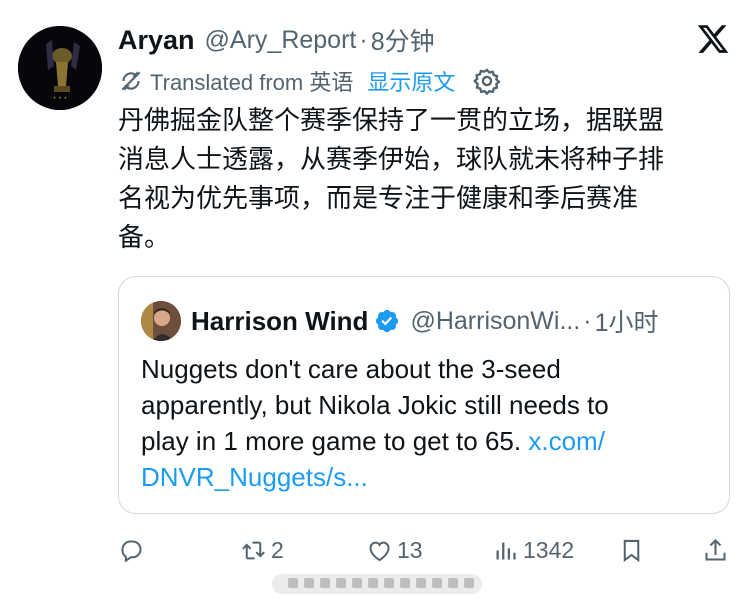 The width and height of the screenshot is (750, 600). I want to click on quoted-tweet-line: Nuggets don't care about the 3-seed, so click(351, 369).